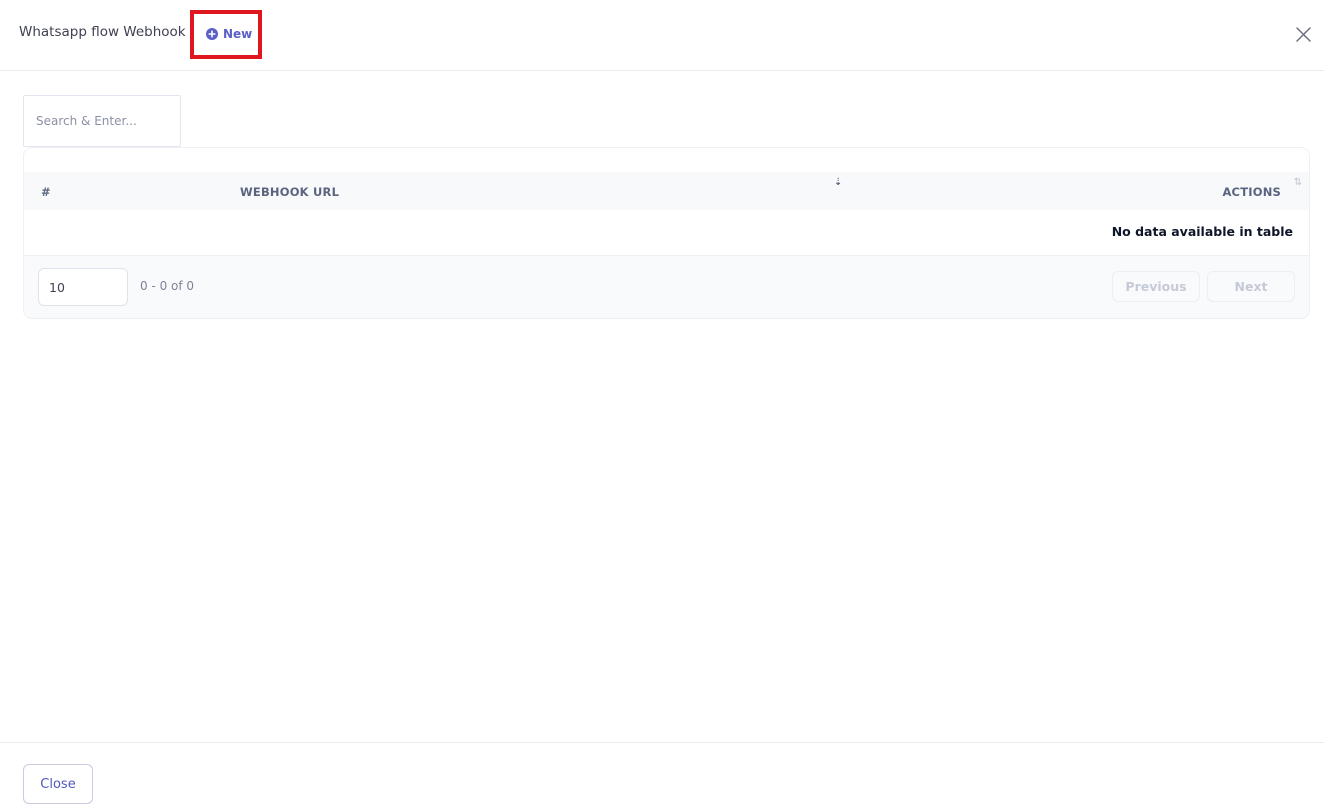 This screenshot has height=804, width=1324. What do you see at coordinates (83, 287) in the screenshot?
I see `page-size-select` at bounding box center [83, 287].